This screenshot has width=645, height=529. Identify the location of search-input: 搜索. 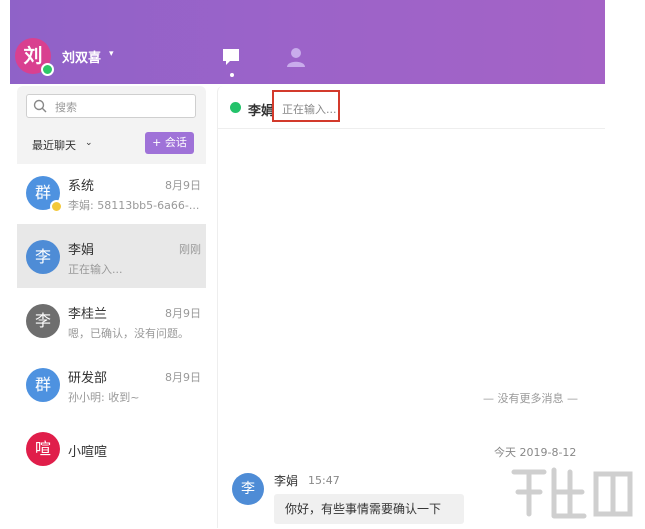
(111, 106).